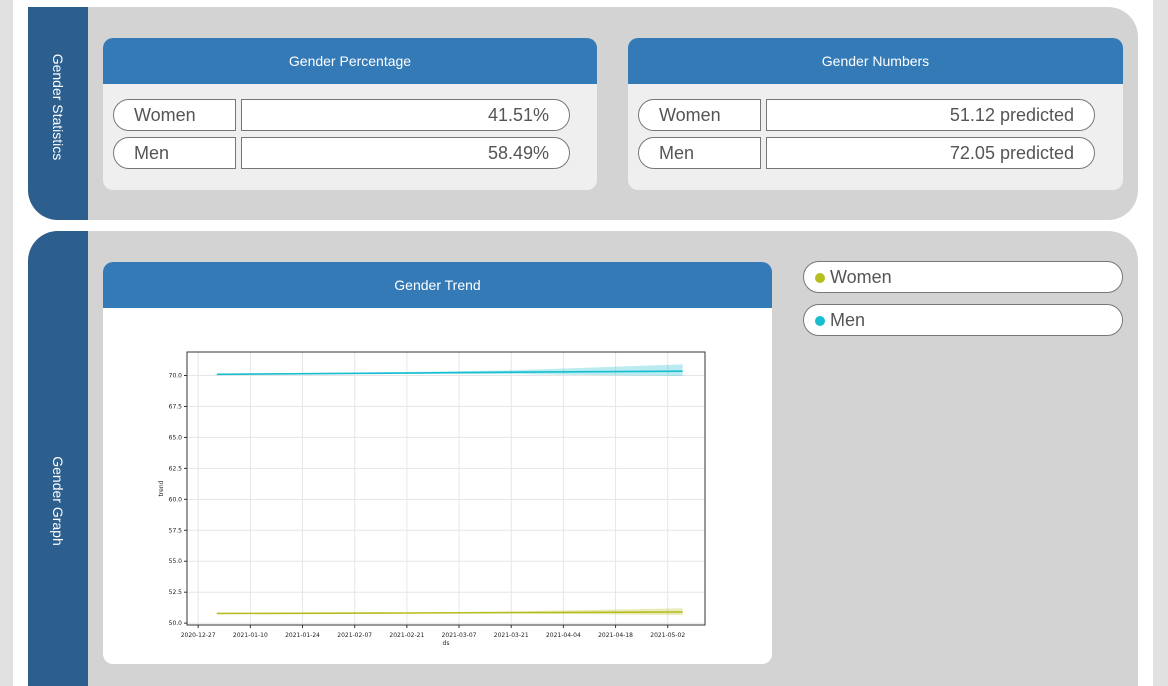  Describe the element at coordinates (176, 530) in the screenshot. I see `y-tick-label: 57.5` at that location.